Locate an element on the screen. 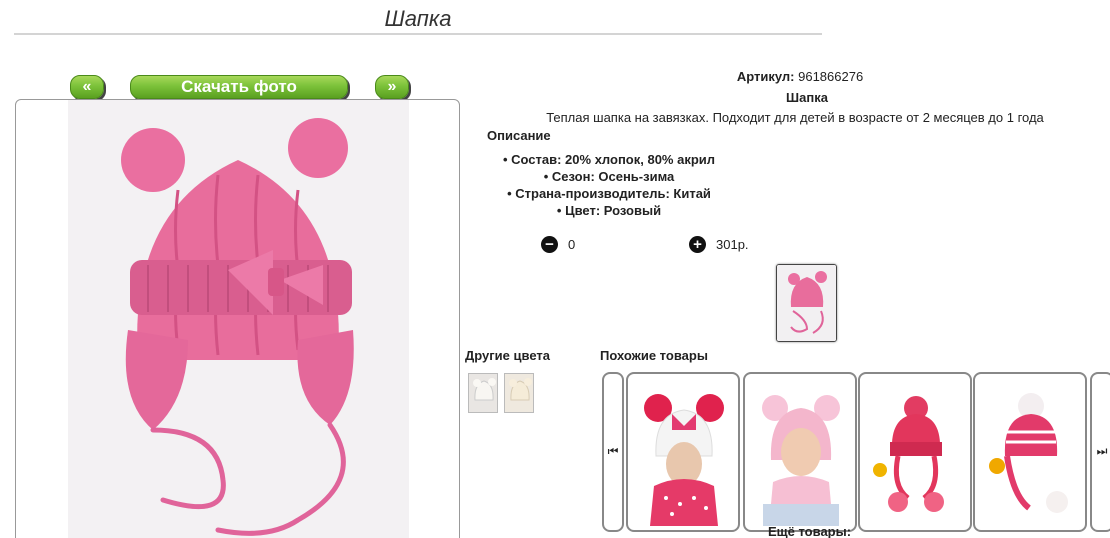 Image resolution: width=1110 pixels, height=538 pixels. property-country: Страна-производитель: Китай is located at coordinates (609, 193).